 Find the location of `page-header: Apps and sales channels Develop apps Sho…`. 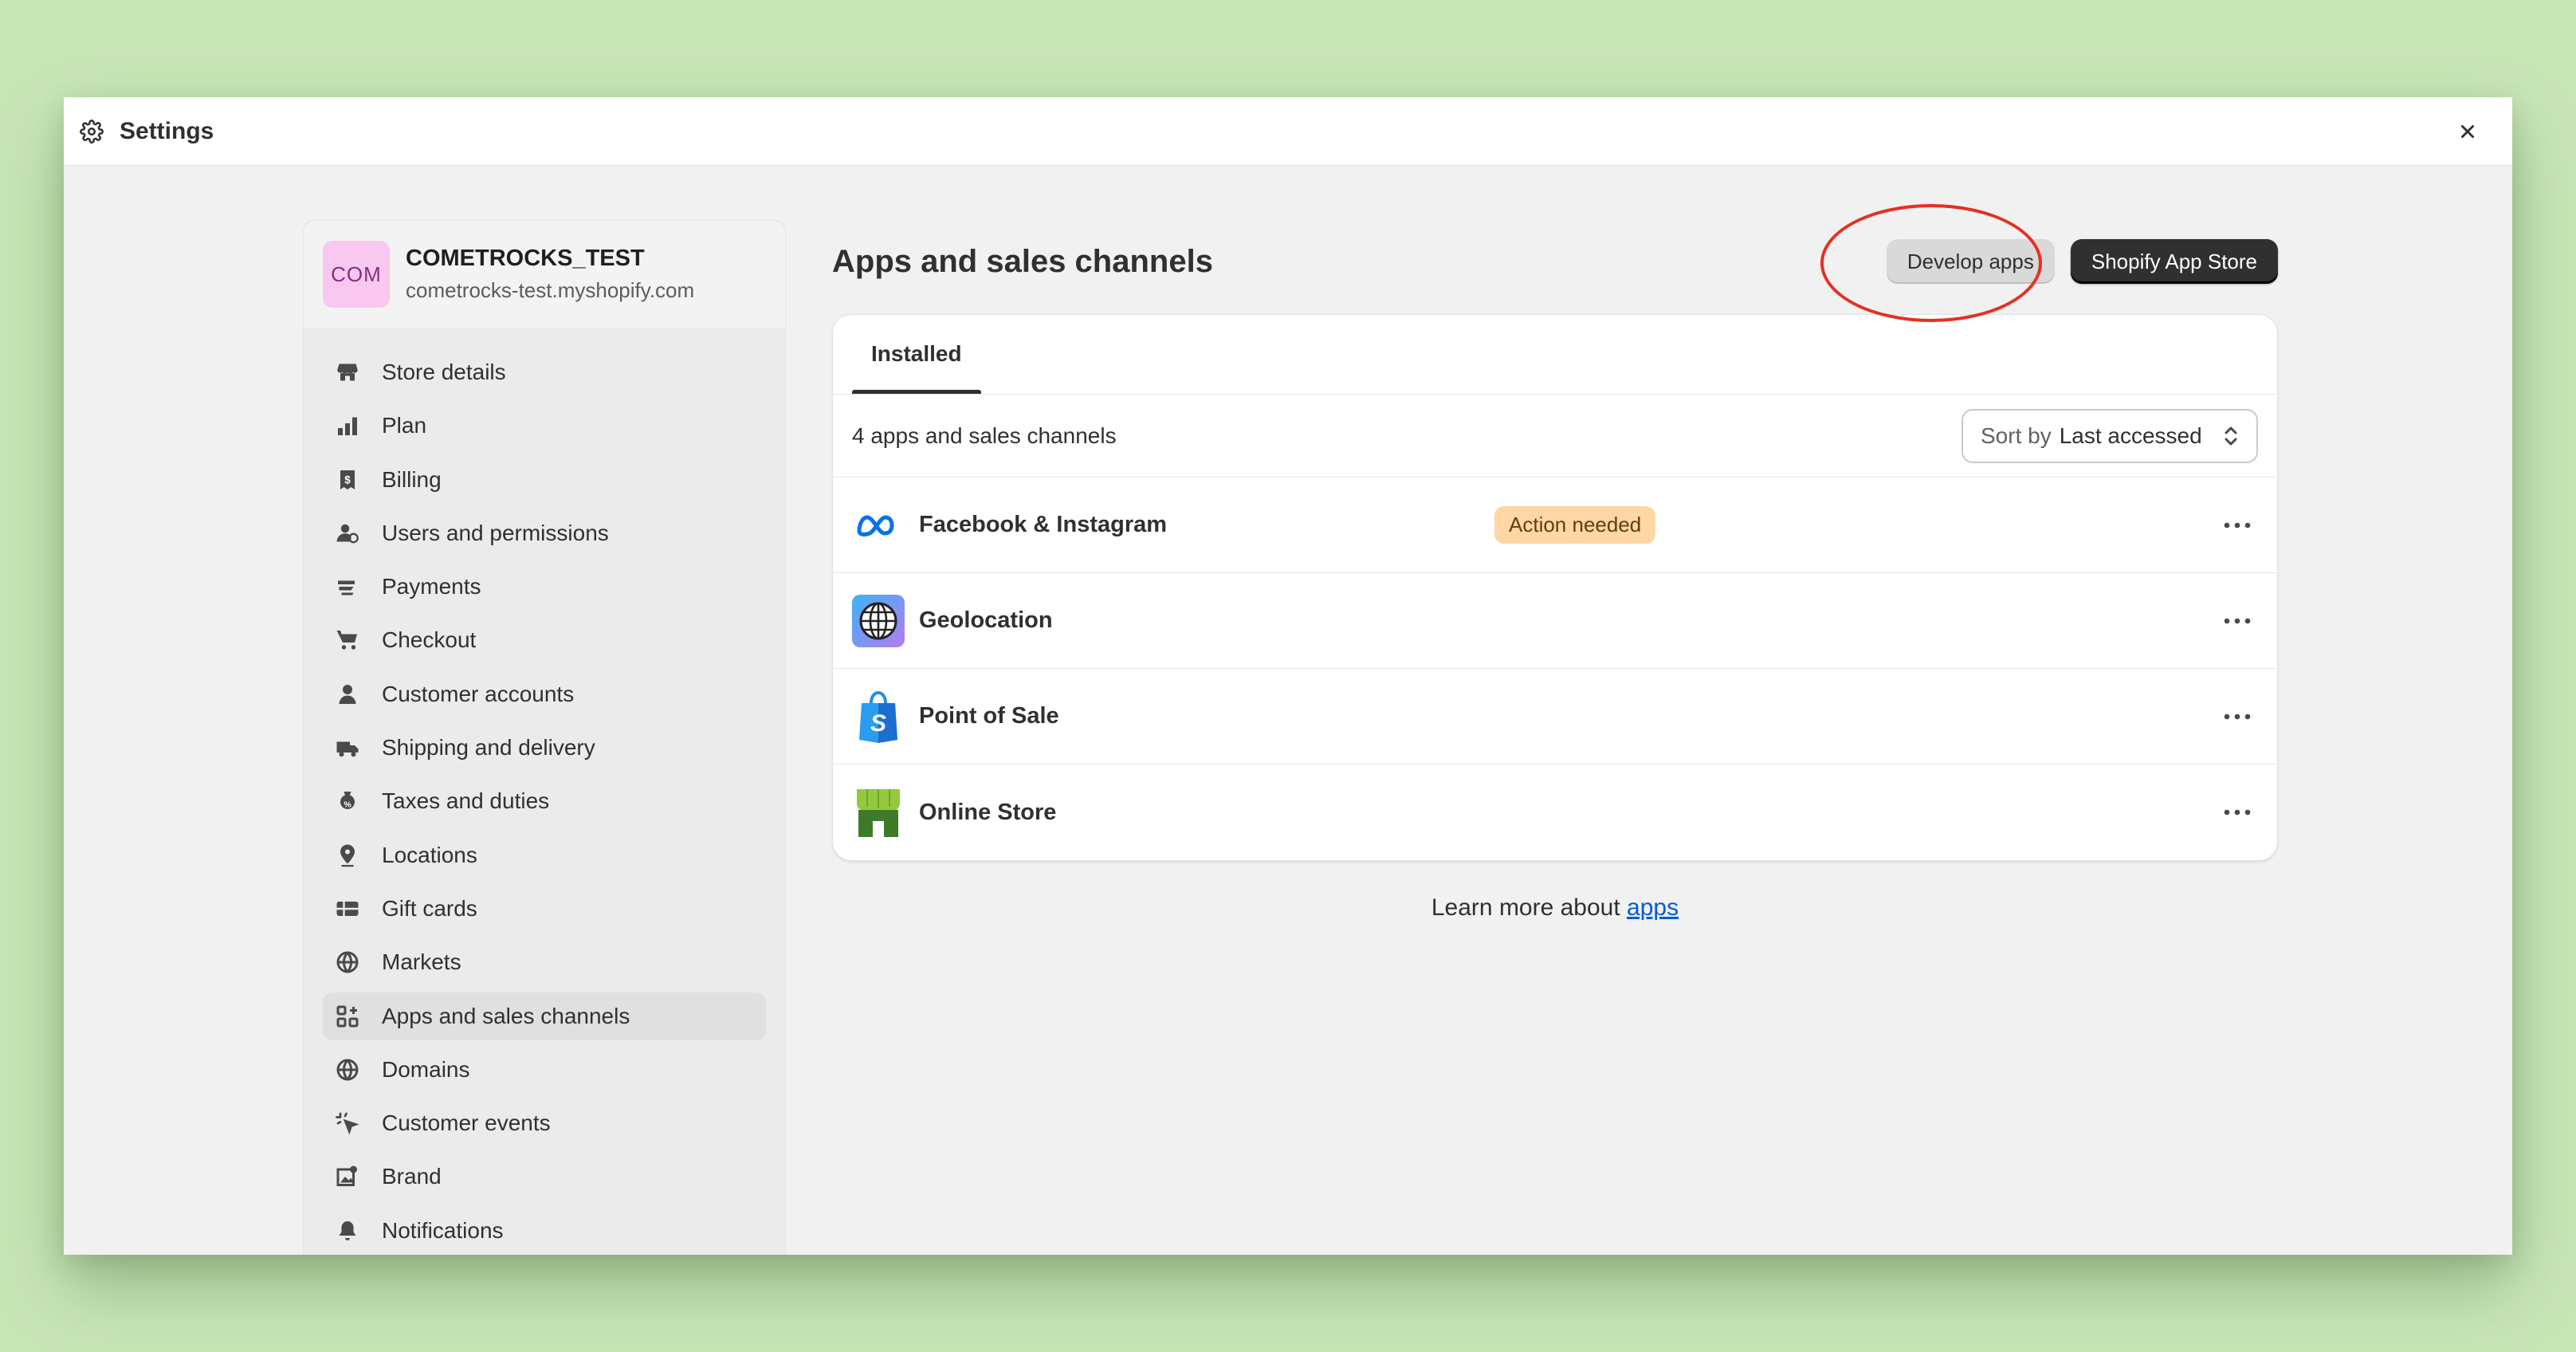

page-header: Apps and sales channels Develop apps Sho… is located at coordinates (1555, 261).